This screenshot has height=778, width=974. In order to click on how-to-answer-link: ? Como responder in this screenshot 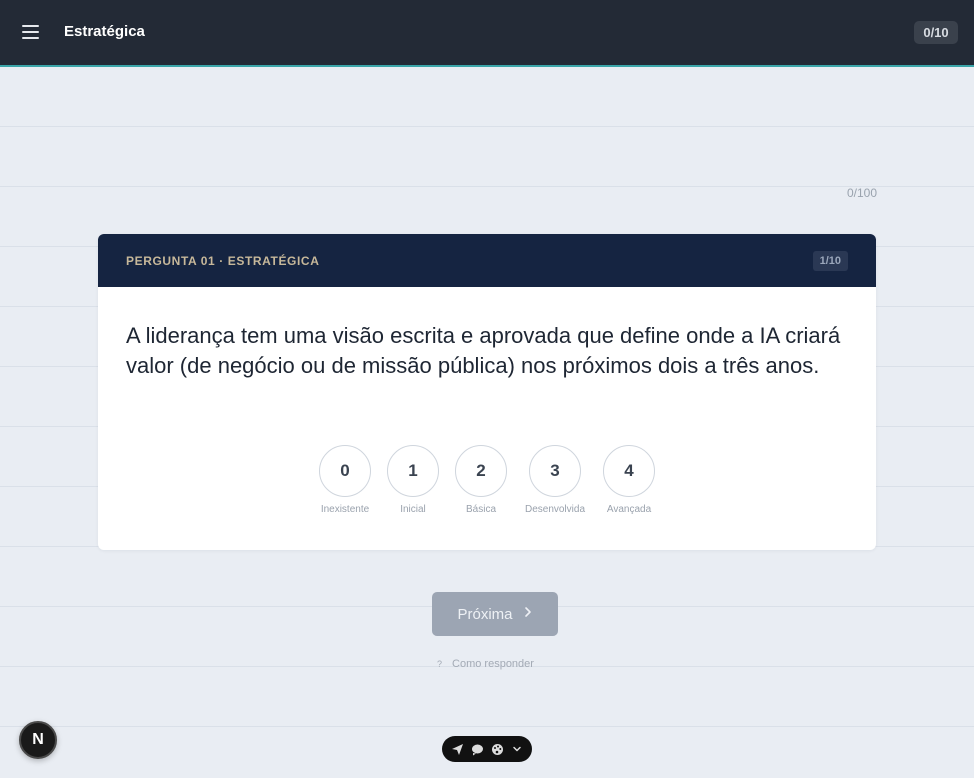, I will do `click(485, 664)`.